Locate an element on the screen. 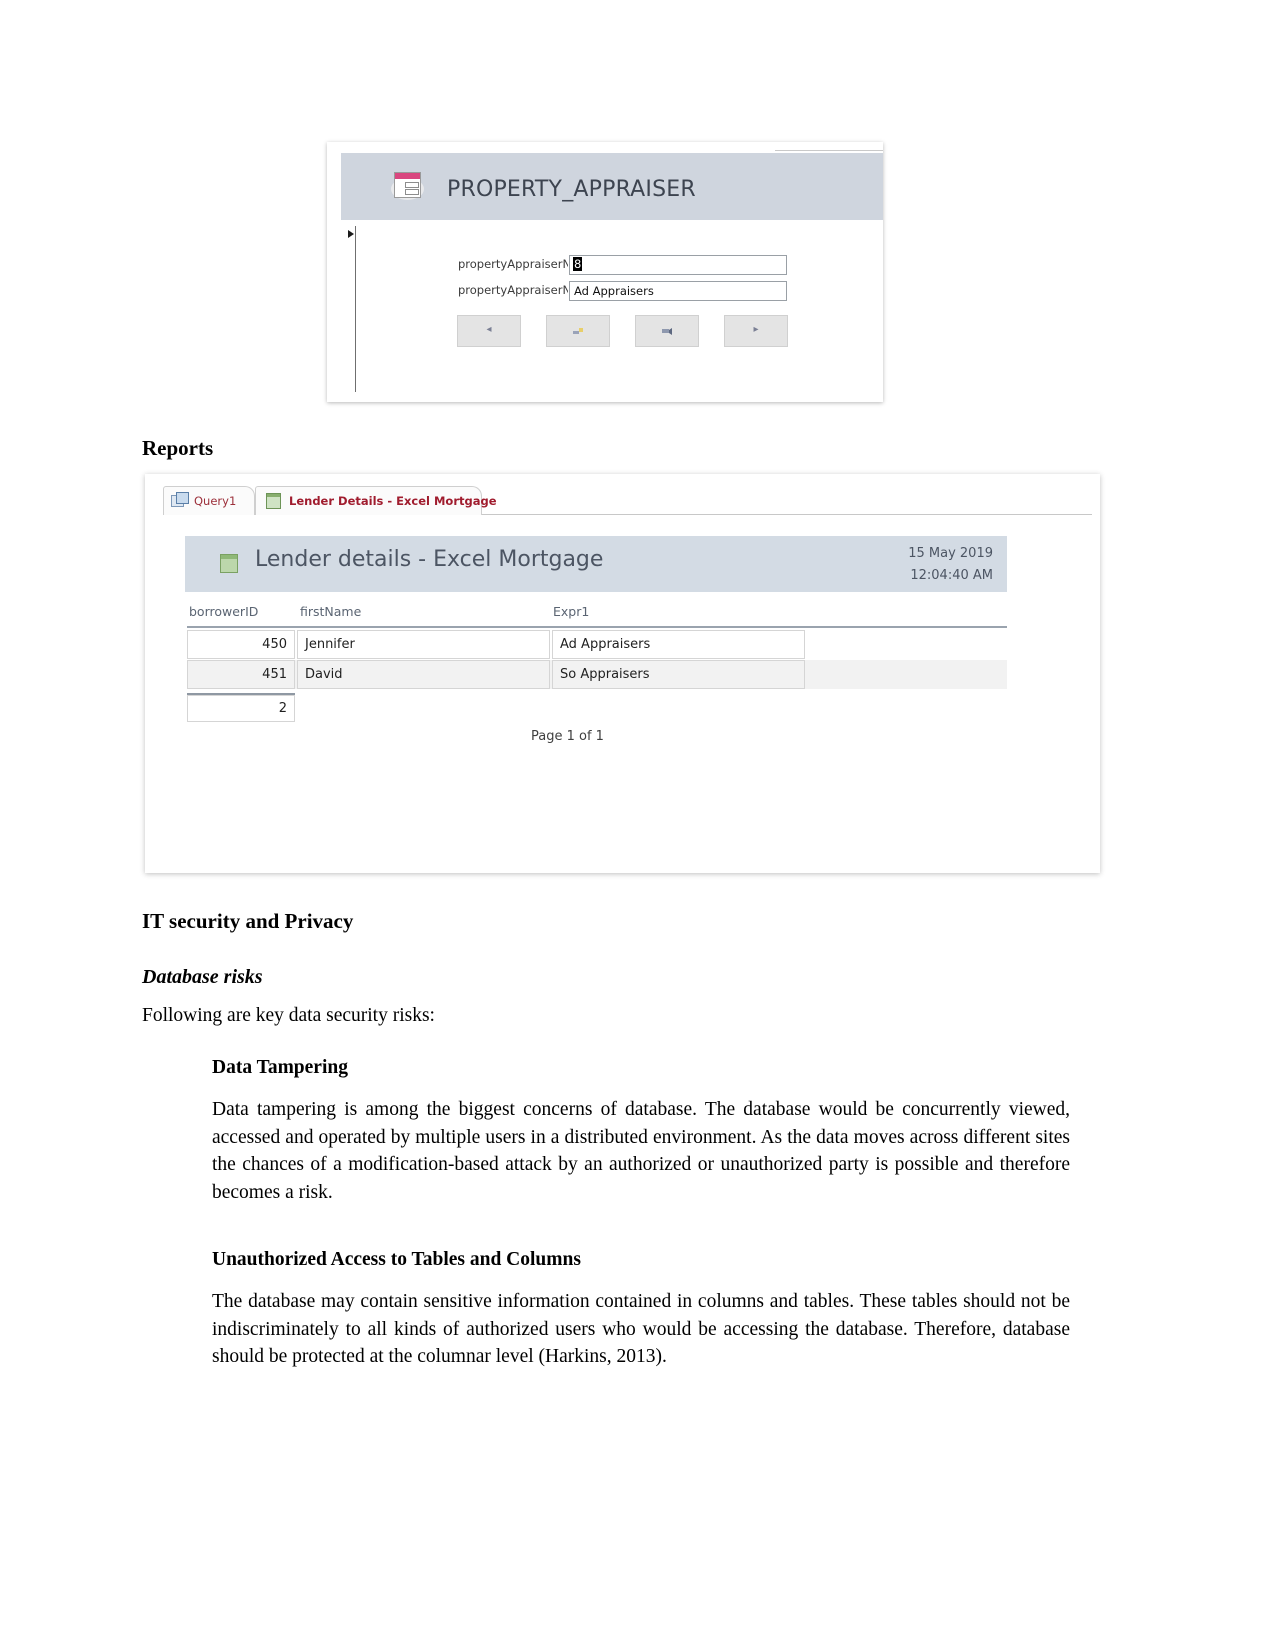 The width and height of the screenshot is (1275, 1650). form-header-band: PROPERTY_APPRAISER is located at coordinates (612, 186).